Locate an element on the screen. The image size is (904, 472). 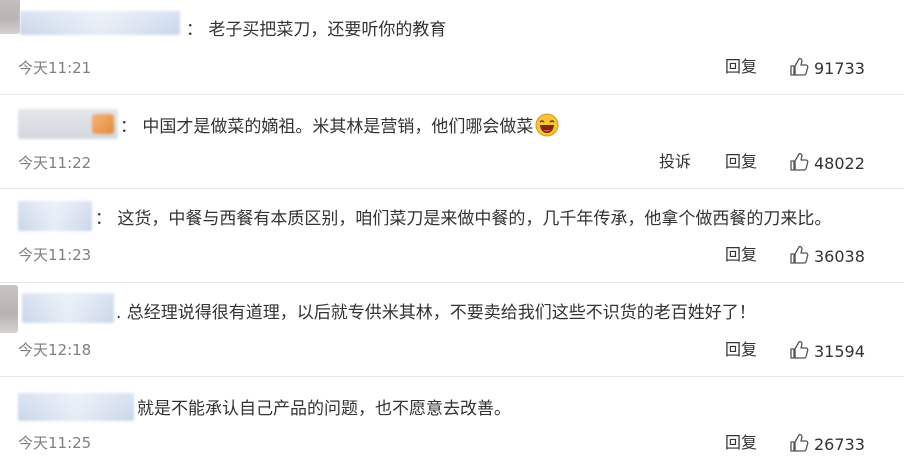
report-button: 投诉 is located at coordinates (675, 162).